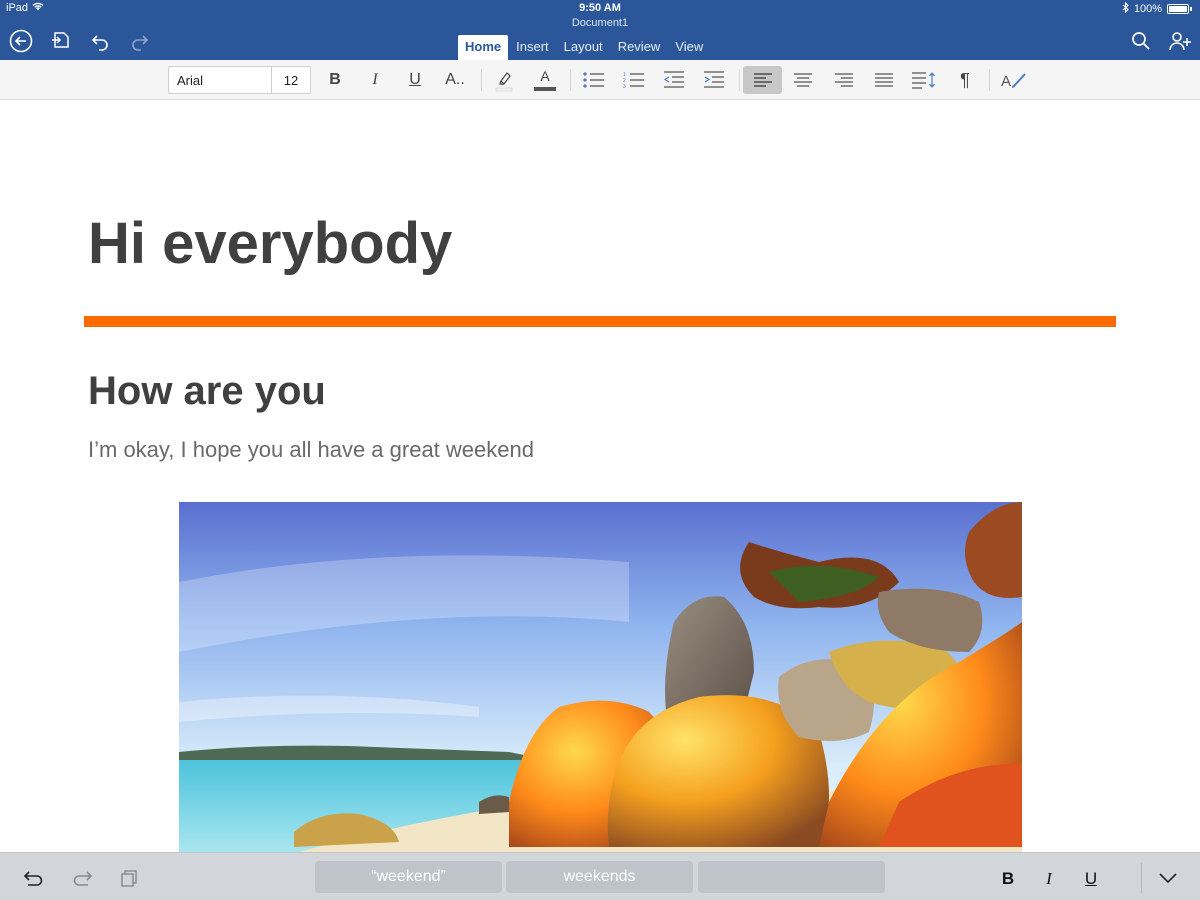 The width and height of the screenshot is (1200, 900). I want to click on align-left-button, so click(762, 80).